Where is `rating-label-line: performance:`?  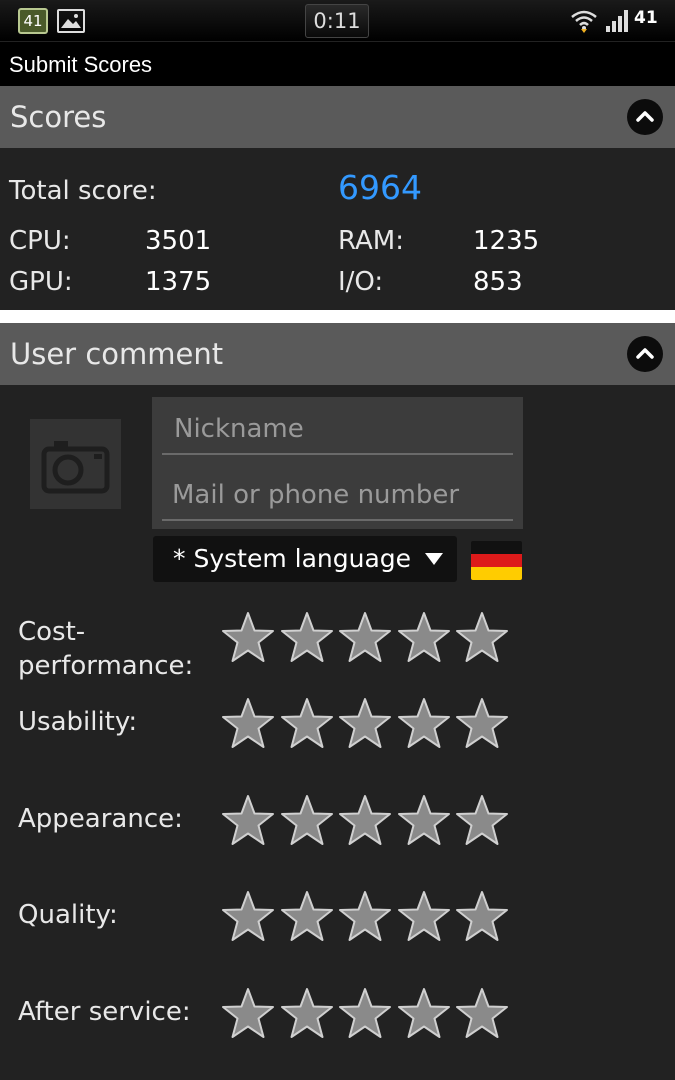 rating-label-line: performance: is located at coordinates (106, 666).